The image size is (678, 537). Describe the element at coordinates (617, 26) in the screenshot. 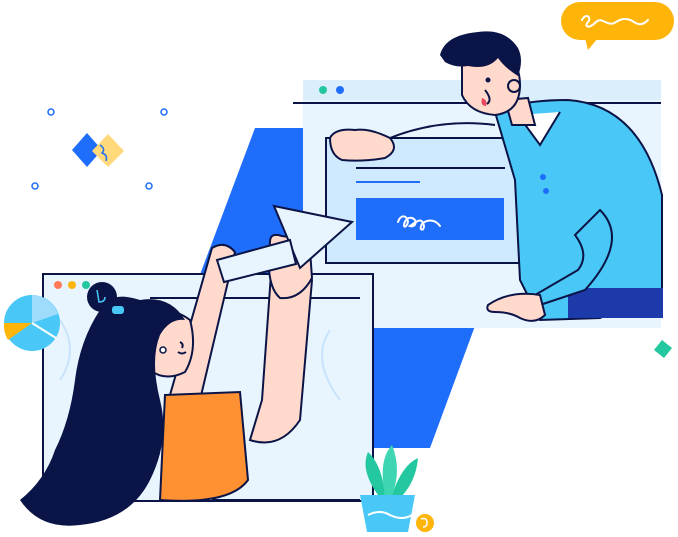

I see `speech-bubble-icon` at that location.